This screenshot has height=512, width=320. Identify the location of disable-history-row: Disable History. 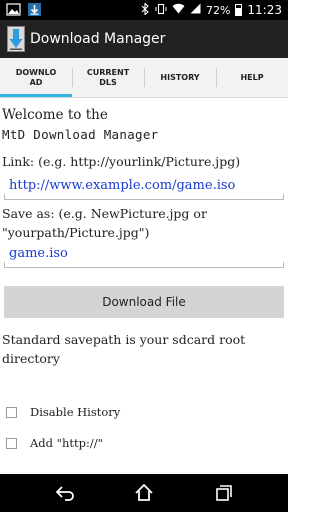
(63, 412).